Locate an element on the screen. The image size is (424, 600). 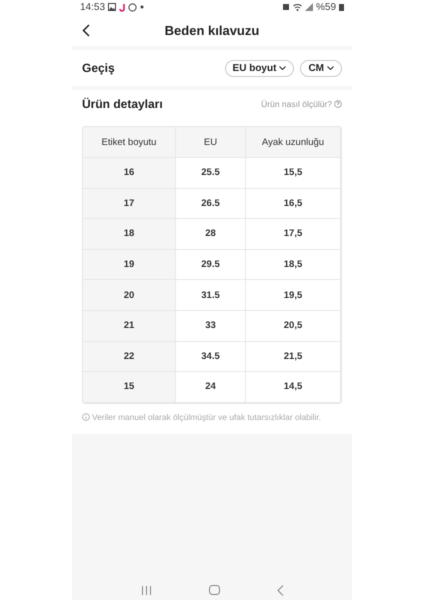
column-header: EU is located at coordinates (211, 142).